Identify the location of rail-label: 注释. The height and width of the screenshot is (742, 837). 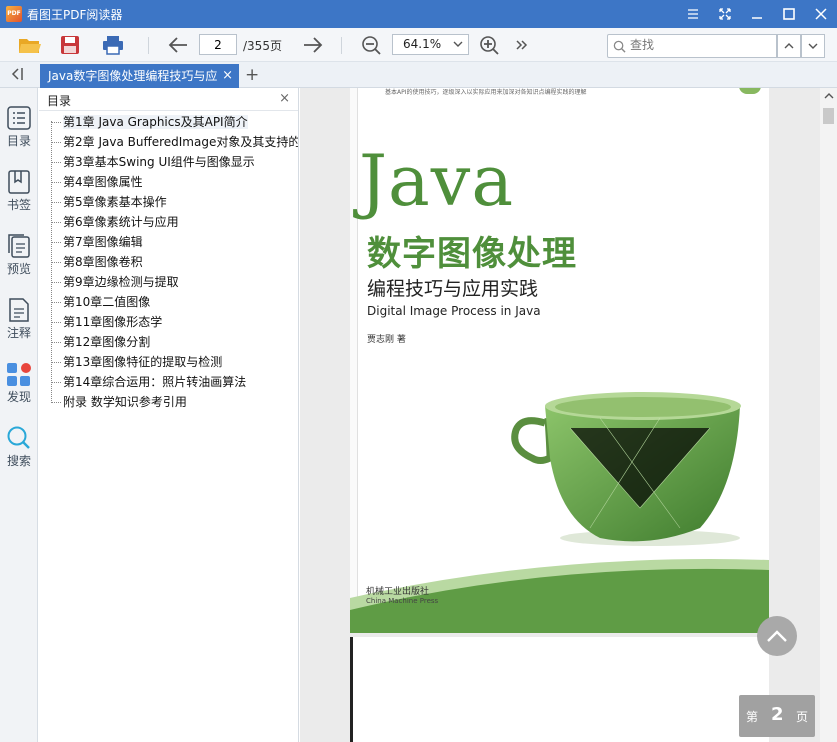
(18, 333).